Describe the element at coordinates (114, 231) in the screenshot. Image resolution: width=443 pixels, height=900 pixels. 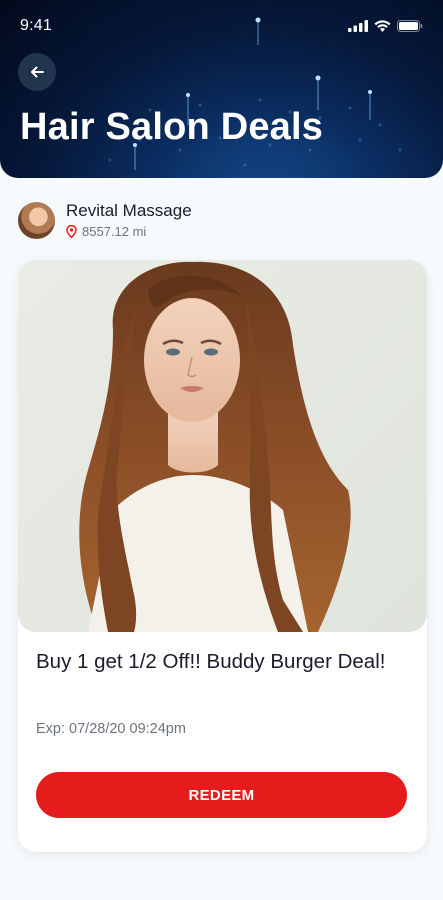
I see `merchant-distance: 8557.12 mi` at that location.